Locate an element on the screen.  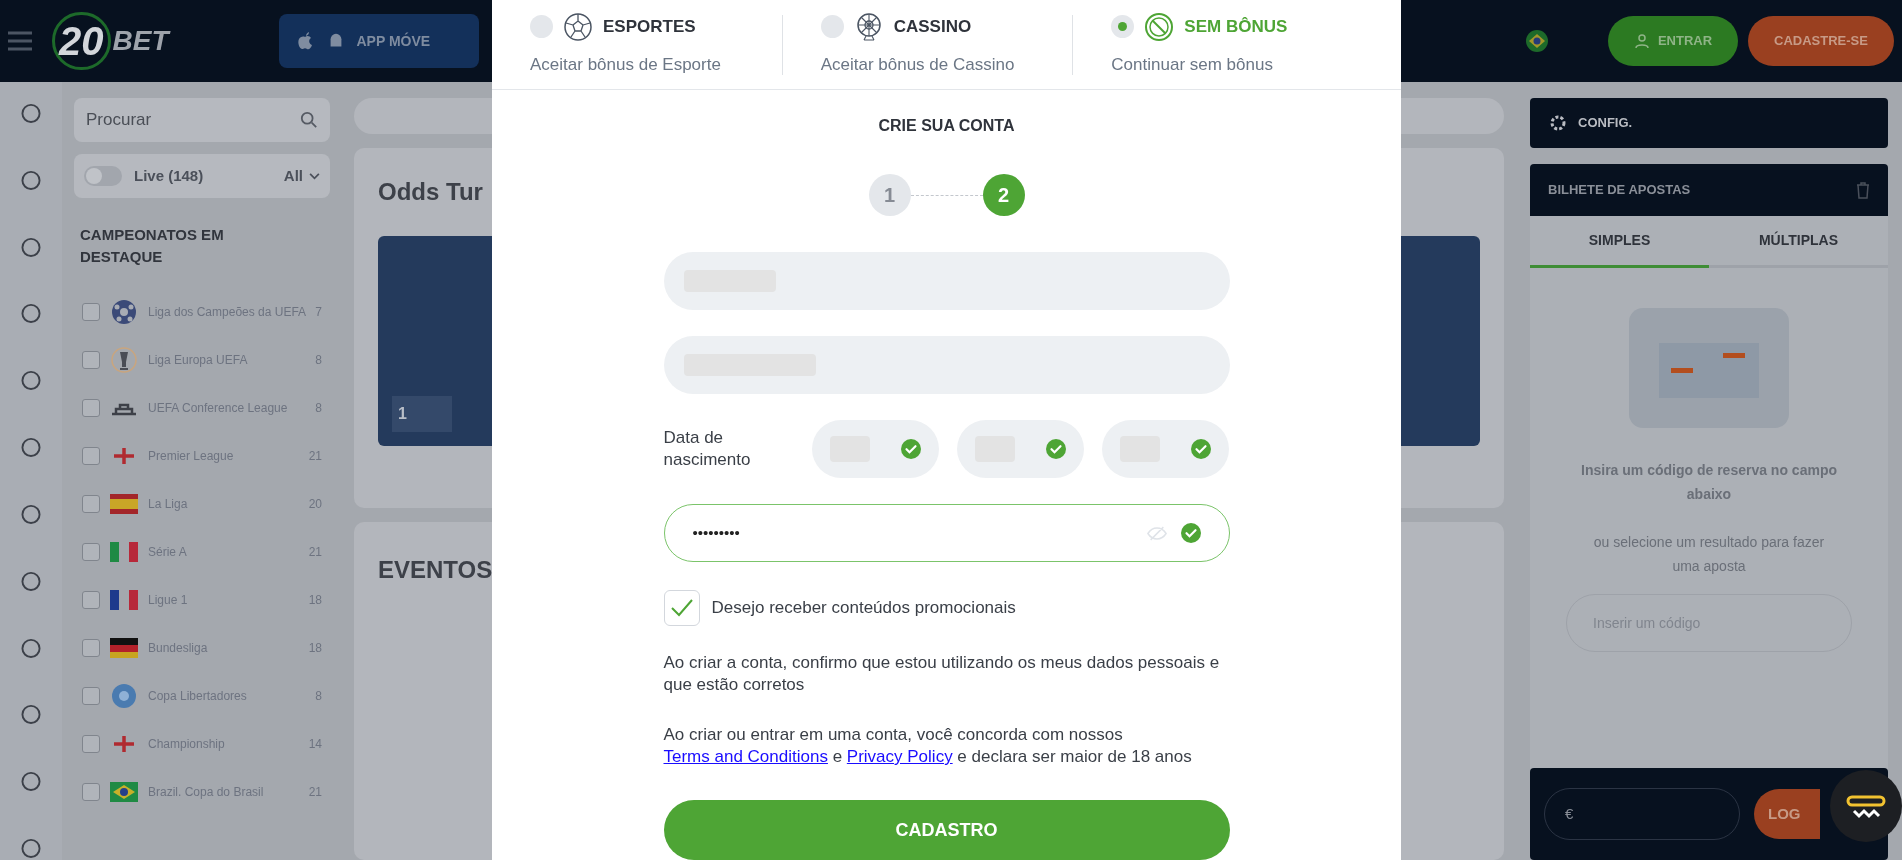
password-field: ••••••••• is located at coordinates (946, 533).